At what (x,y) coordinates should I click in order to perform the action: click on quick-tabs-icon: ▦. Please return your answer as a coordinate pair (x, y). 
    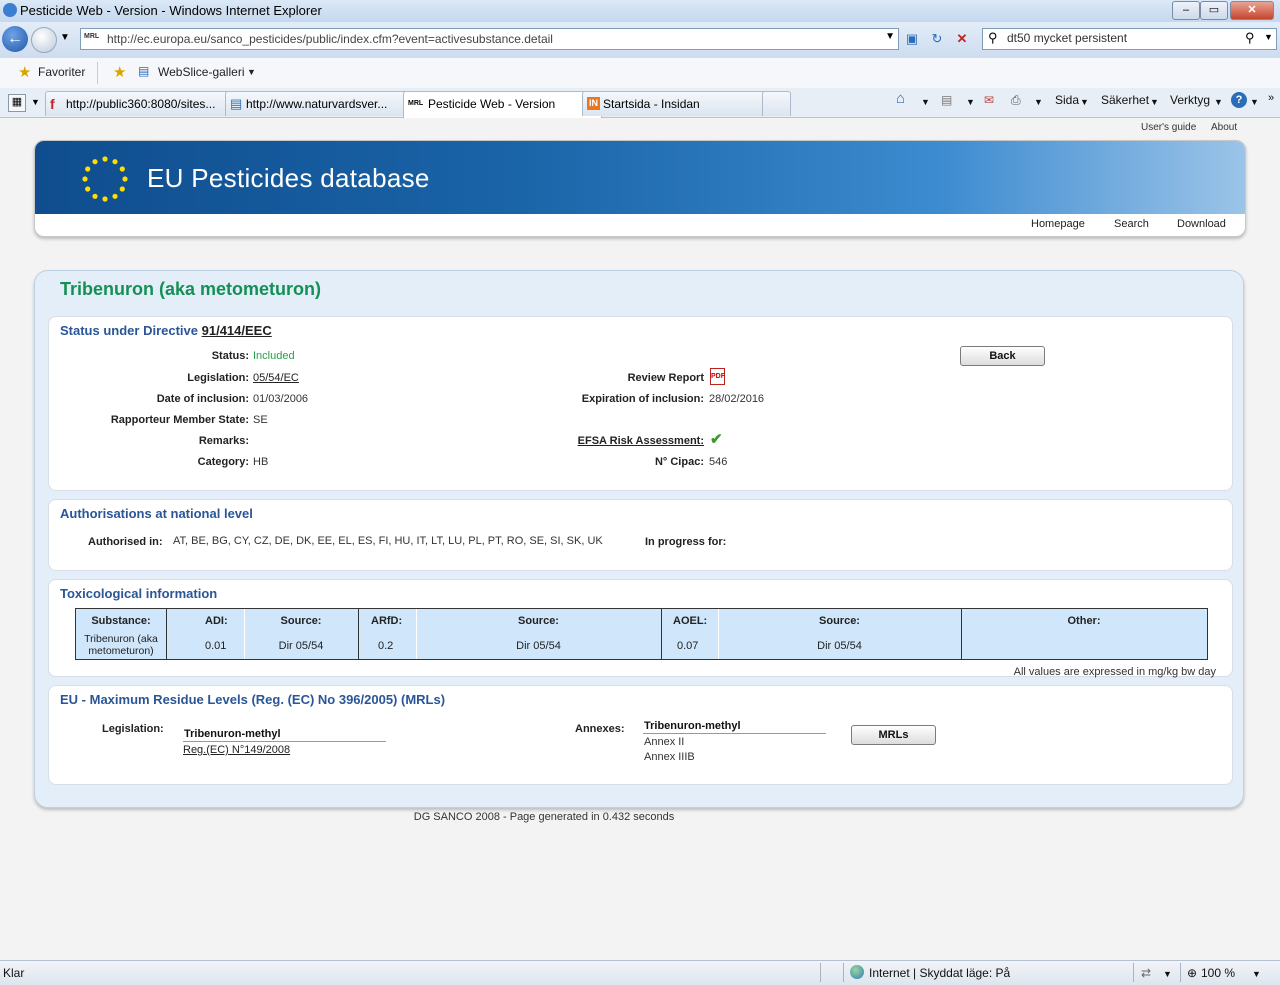
    Looking at the image, I should click on (17, 103).